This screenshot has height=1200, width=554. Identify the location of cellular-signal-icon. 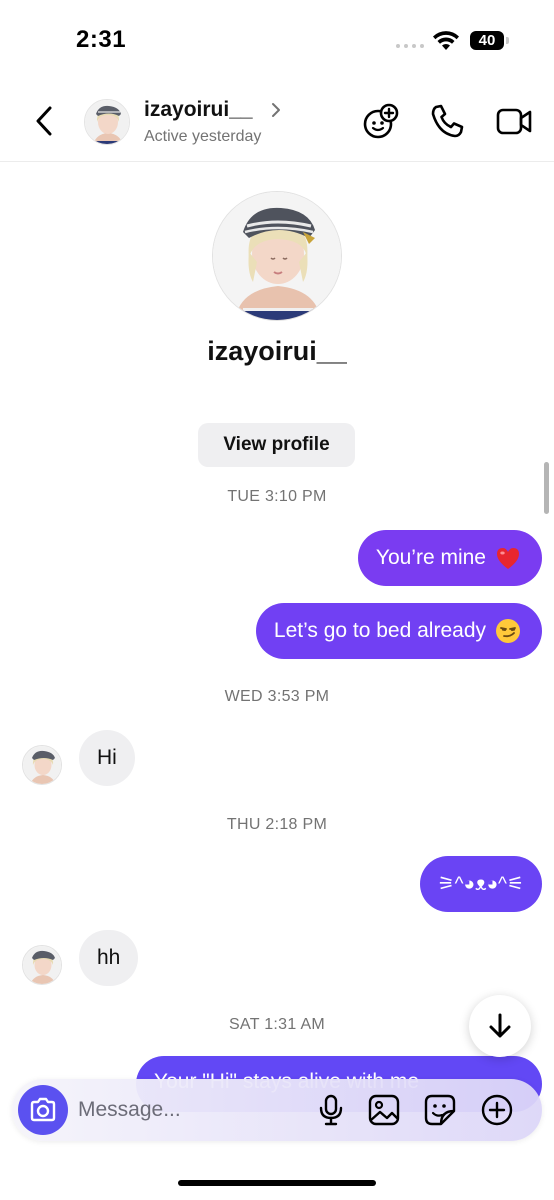
(410, 46).